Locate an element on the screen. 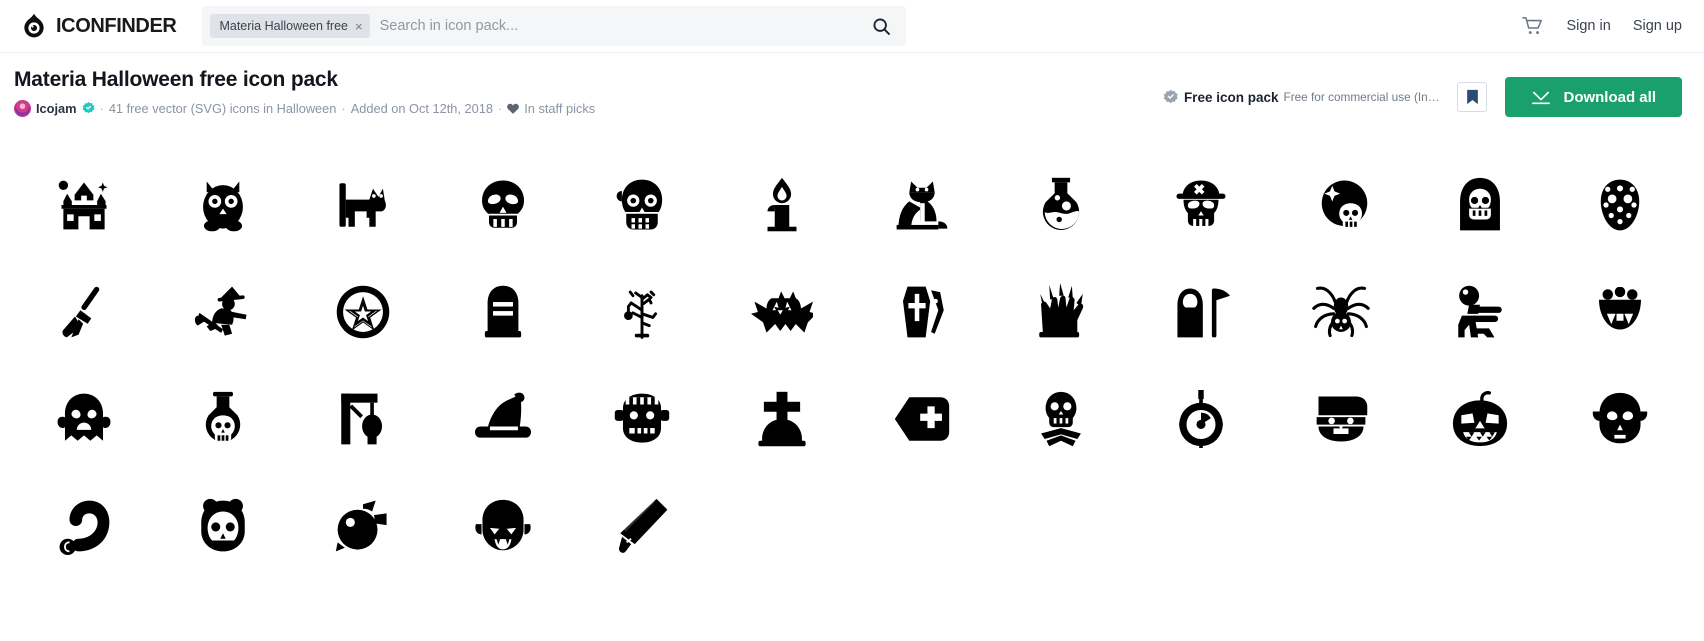  skeleton-icon is located at coordinates (1061, 418).